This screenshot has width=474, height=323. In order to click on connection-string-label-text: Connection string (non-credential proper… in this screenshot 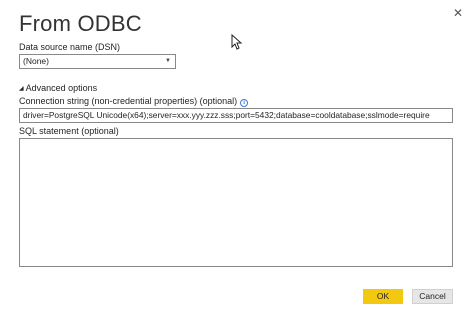, I will do `click(128, 101)`.